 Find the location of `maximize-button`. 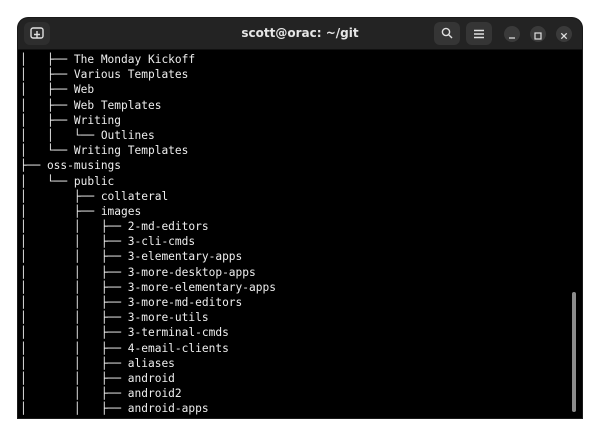

maximize-button is located at coordinates (538, 34).